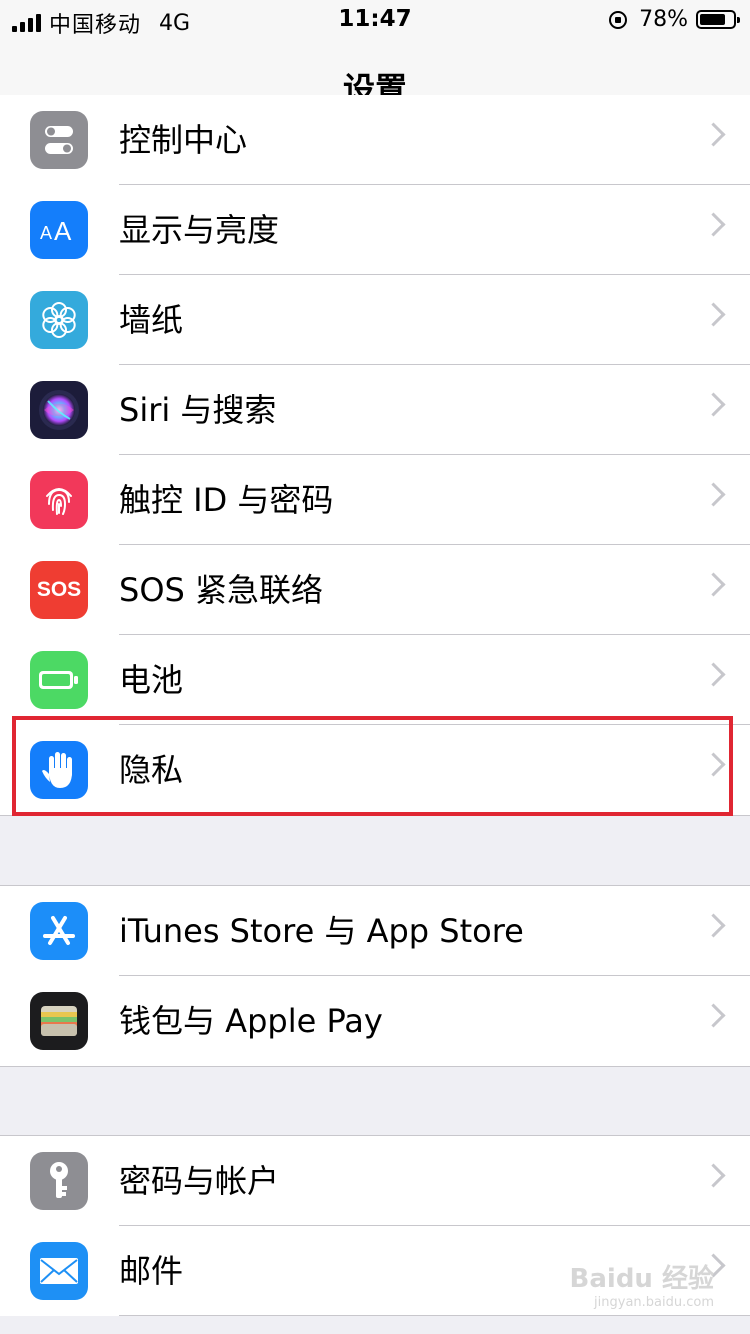 This screenshot has width=750, height=1334. What do you see at coordinates (59, 500) in the screenshot?
I see `fingerprint-icon` at bounding box center [59, 500].